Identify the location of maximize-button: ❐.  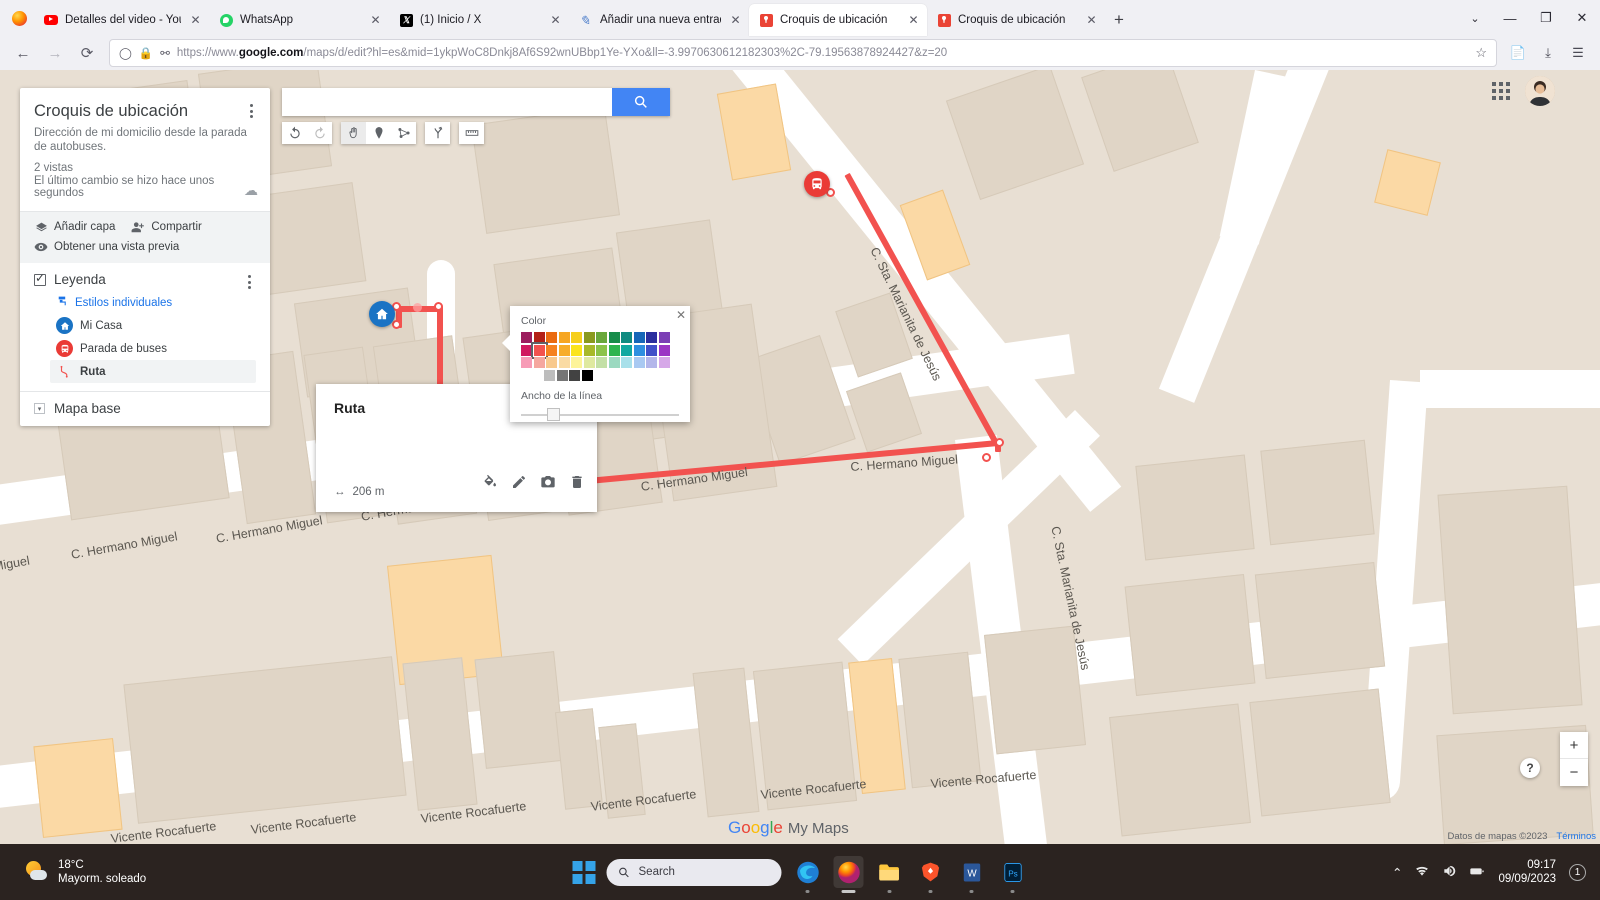
(1546, 18).